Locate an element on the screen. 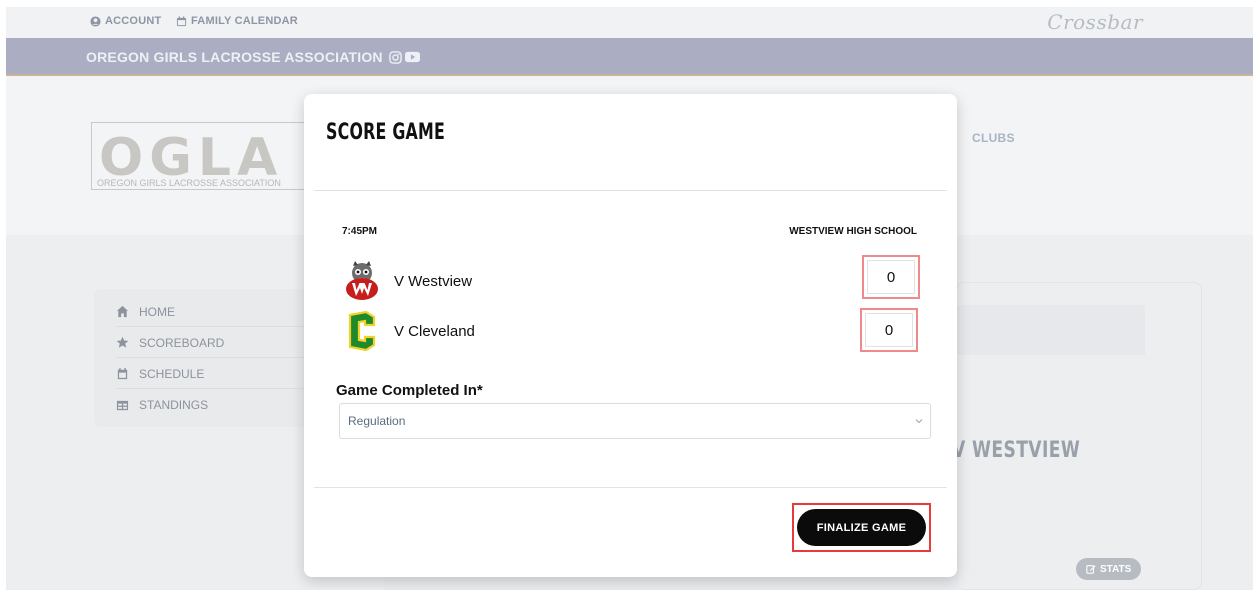 This screenshot has width=1253, height=590. finalize-highlight: FINALIZE GAME is located at coordinates (861, 527).